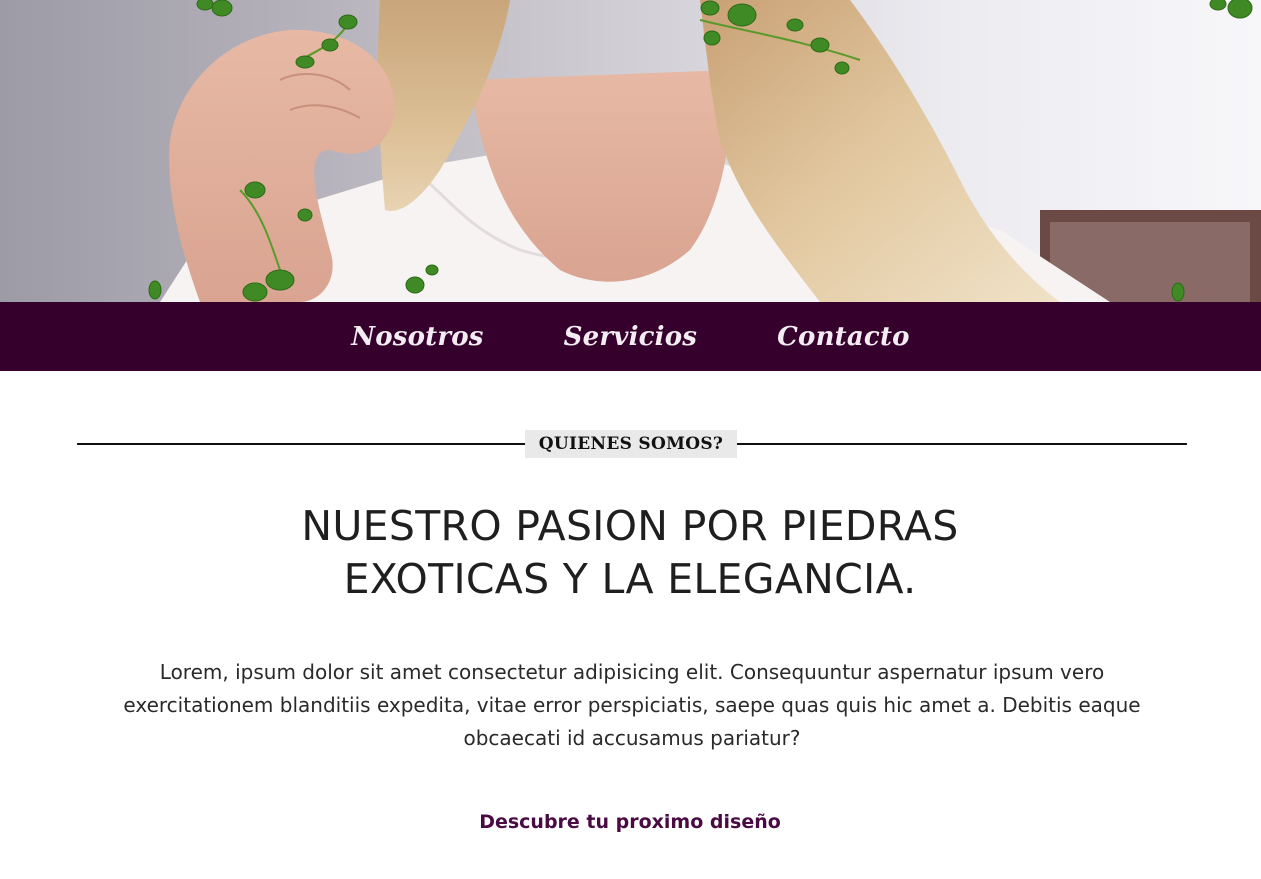  I want to click on section-label: QUIENES SOMOS?, so click(631, 444).